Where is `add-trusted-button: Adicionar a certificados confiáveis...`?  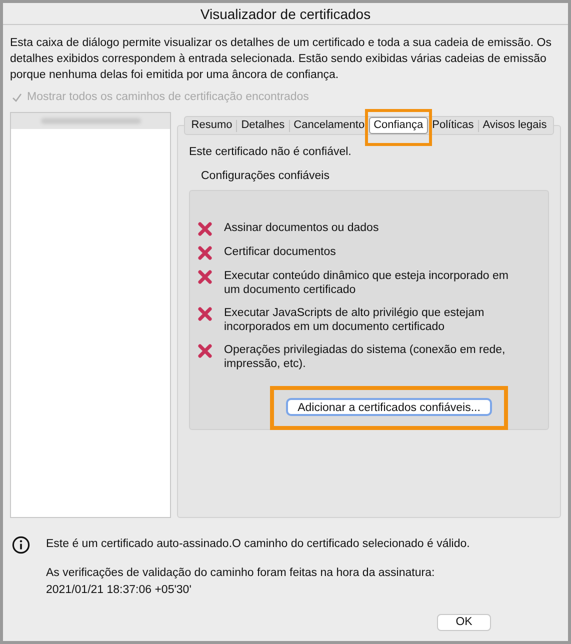 add-trusted-button: Adicionar a certificados confiáveis... is located at coordinates (389, 407).